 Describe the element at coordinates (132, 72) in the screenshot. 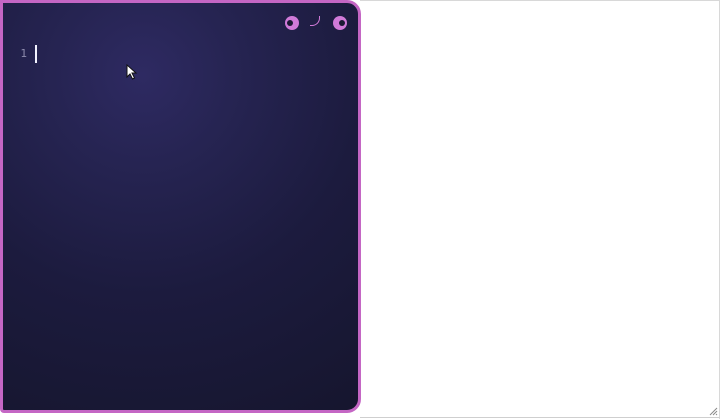

I see `mouse-pointer-icon` at that location.